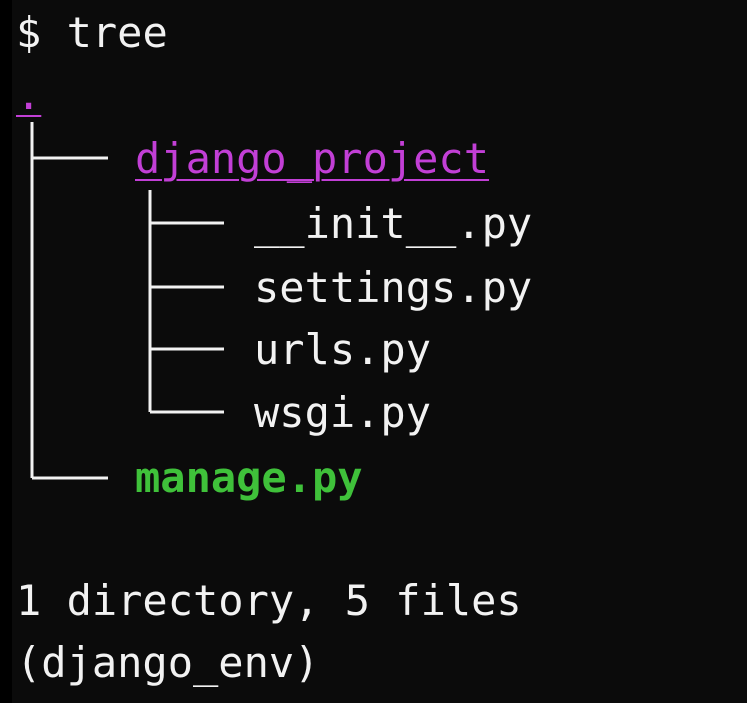 The image size is (747, 703). I want to click on tree-file: urls.py, so click(343, 349).